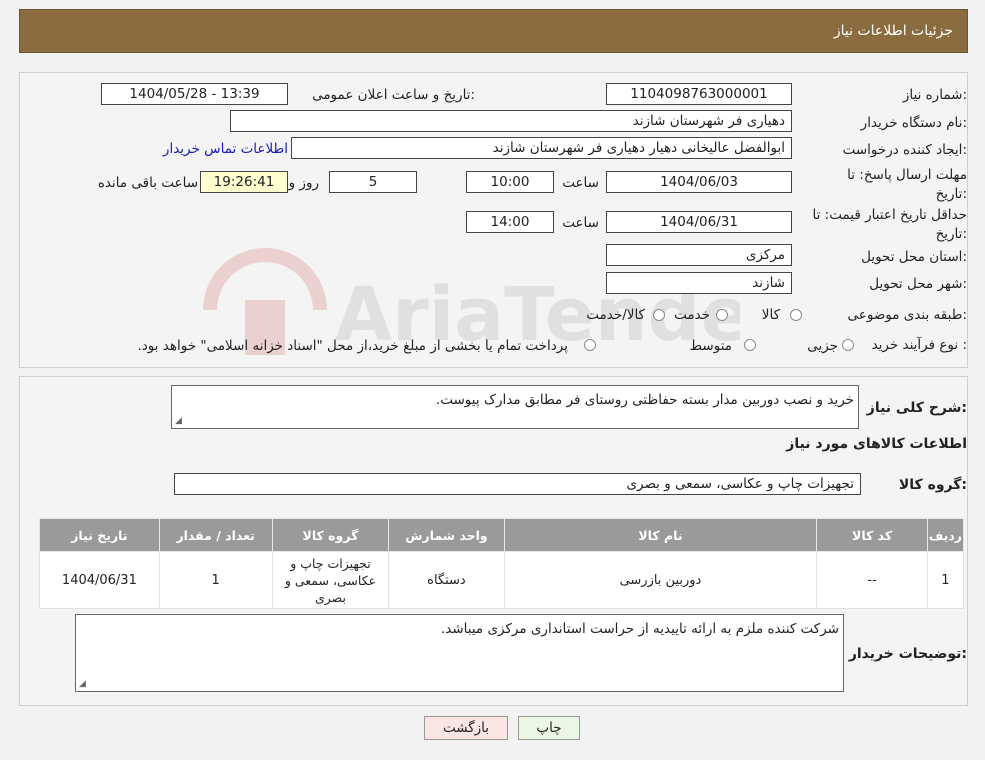 This screenshot has width=985, height=760. Describe the element at coordinates (770, 315) in the screenshot. I see `category-option-goods: کالا` at that location.